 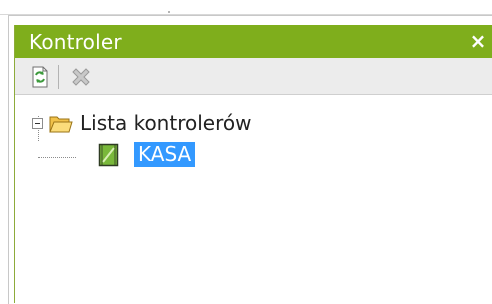 I want to click on delete-button, so click(x=81, y=77).